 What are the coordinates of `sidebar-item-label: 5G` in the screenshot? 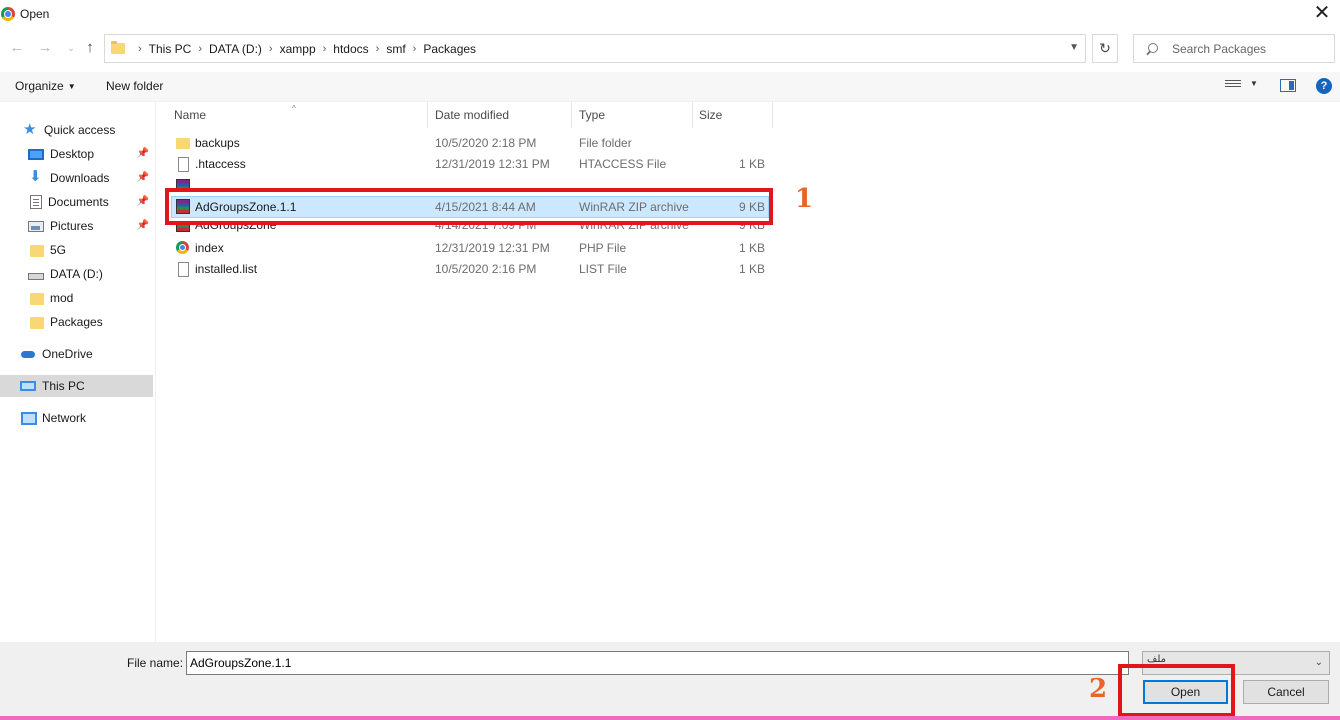 It's located at (58, 250).